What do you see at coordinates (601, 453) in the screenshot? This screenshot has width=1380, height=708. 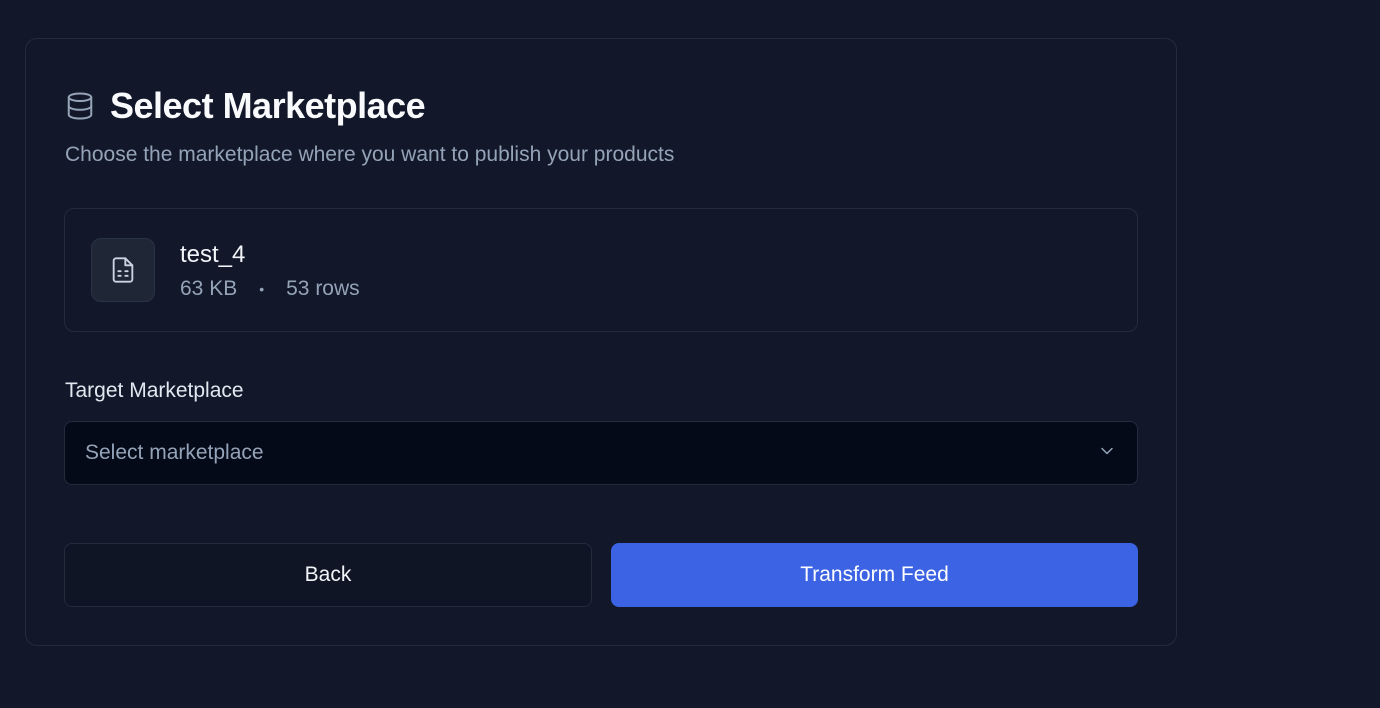 I see `marketplace-select: Select marketplace` at bounding box center [601, 453].